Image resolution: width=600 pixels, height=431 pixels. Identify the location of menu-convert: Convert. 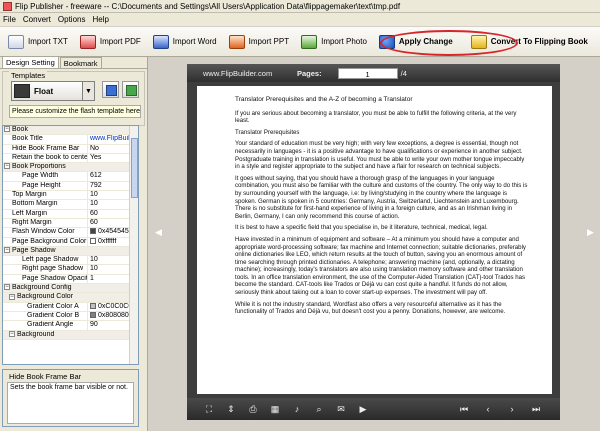
(37, 19).